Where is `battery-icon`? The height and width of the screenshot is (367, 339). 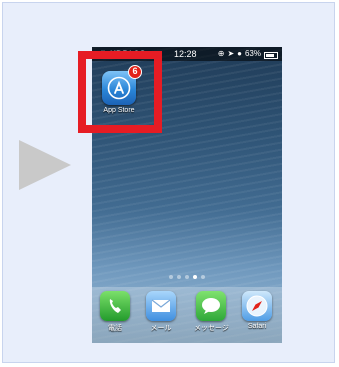
battery-icon is located at coordinates (271, 55).